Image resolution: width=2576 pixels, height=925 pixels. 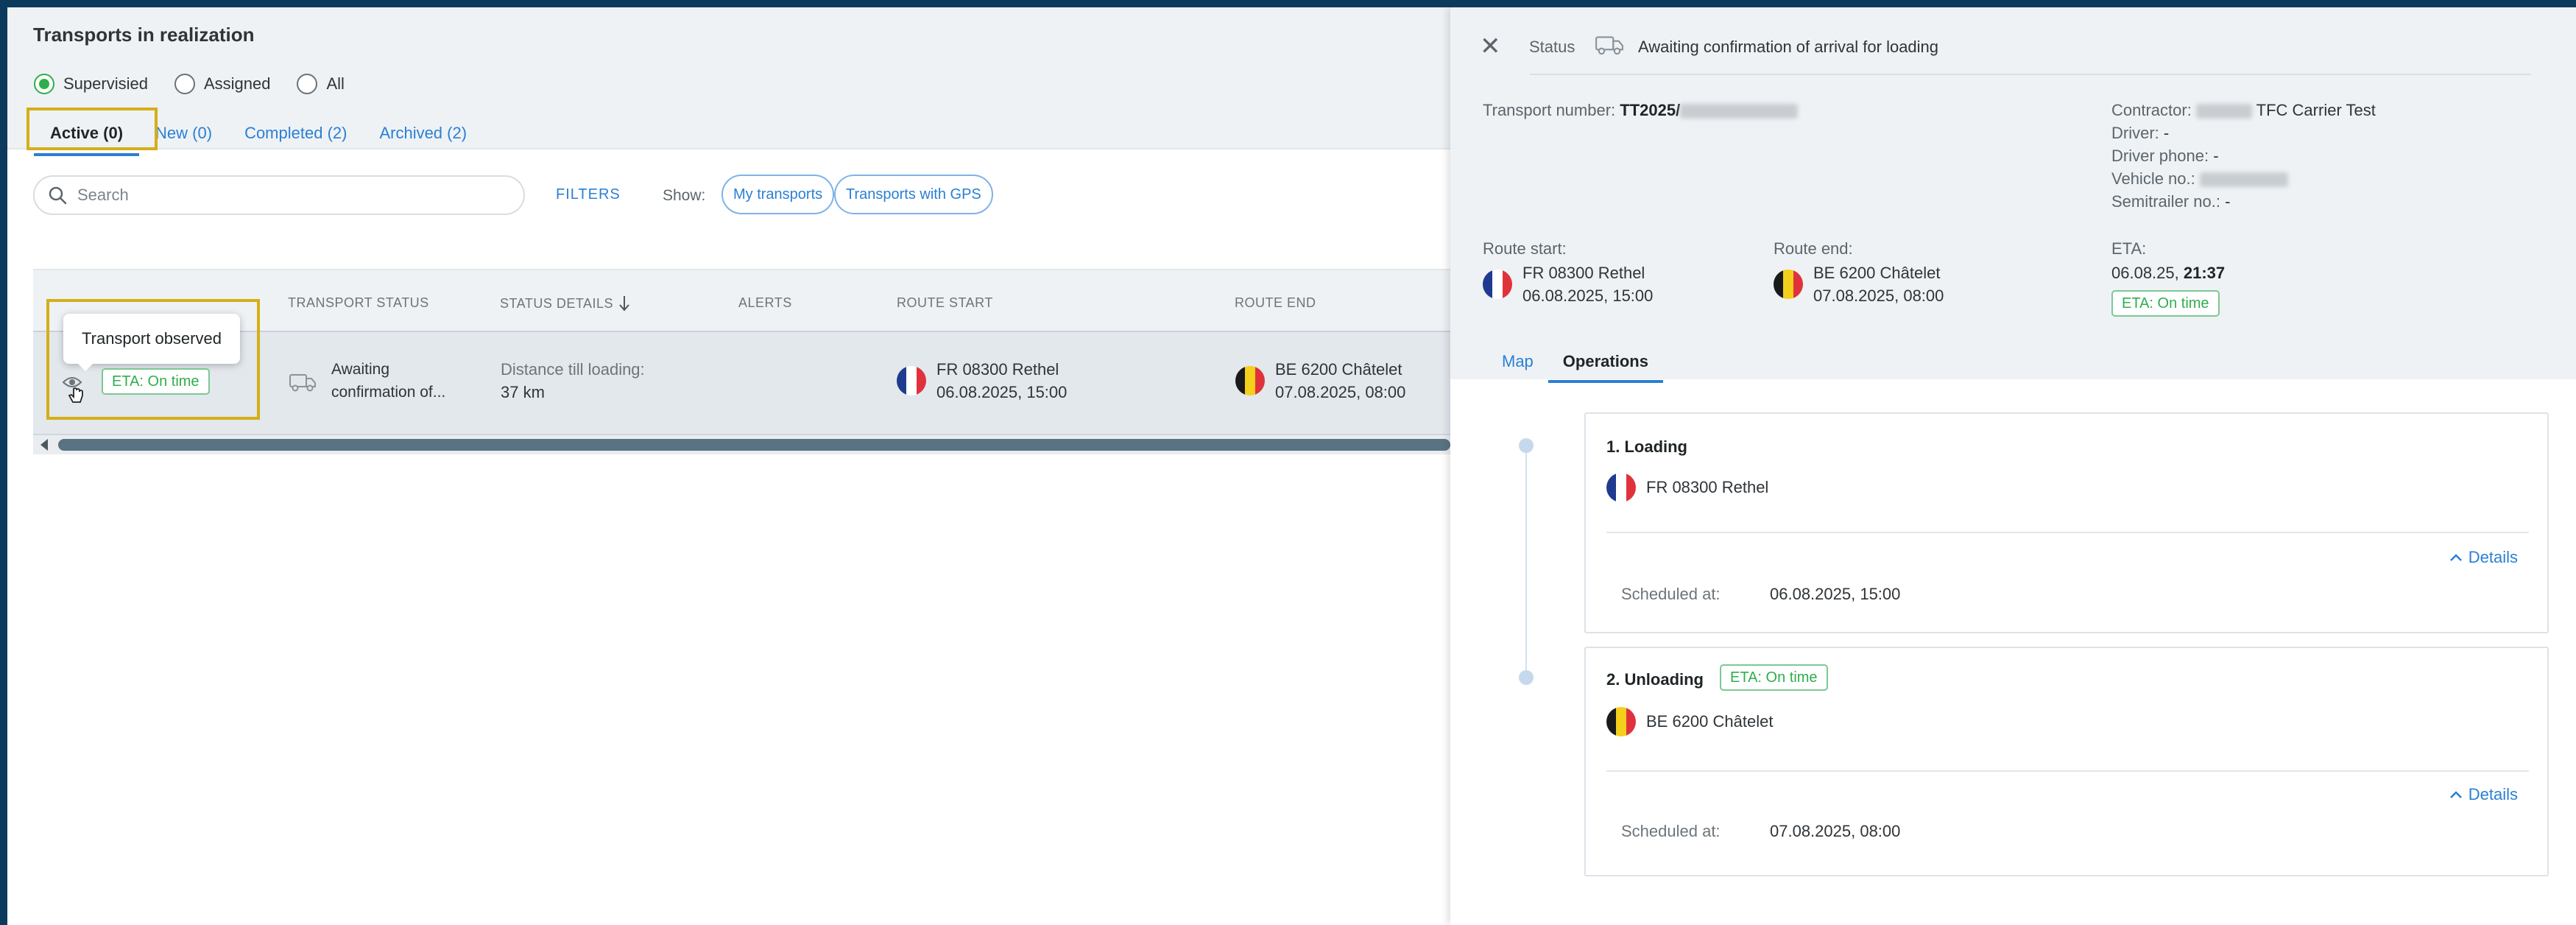 What do you see at coordinates (105, 83) in the screenshot?
I see `radio-supervised-label: Supervisied` at bounding box center [105, 83].